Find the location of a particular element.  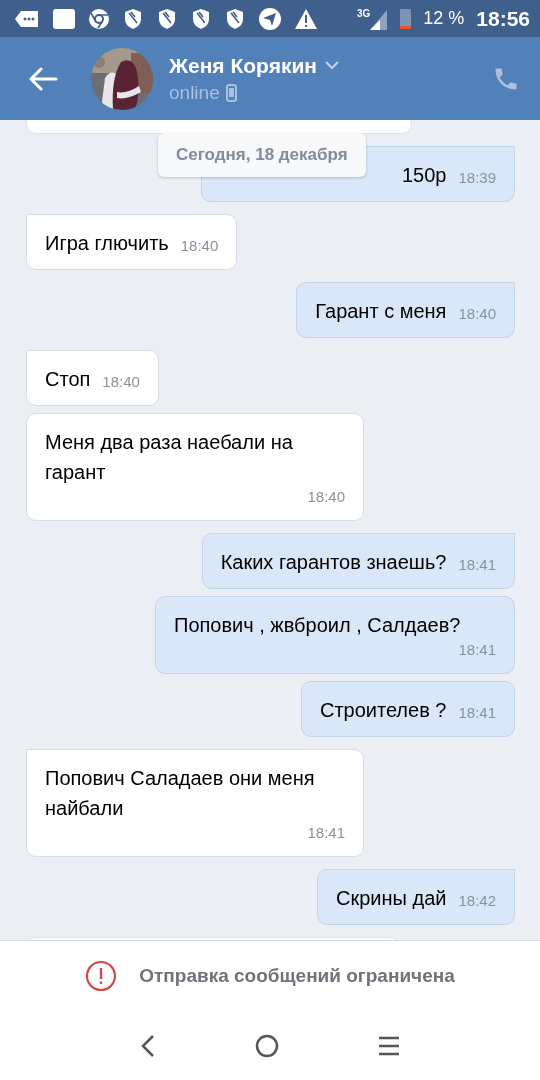

message-text: 150р is located at coordinates (424, 175).